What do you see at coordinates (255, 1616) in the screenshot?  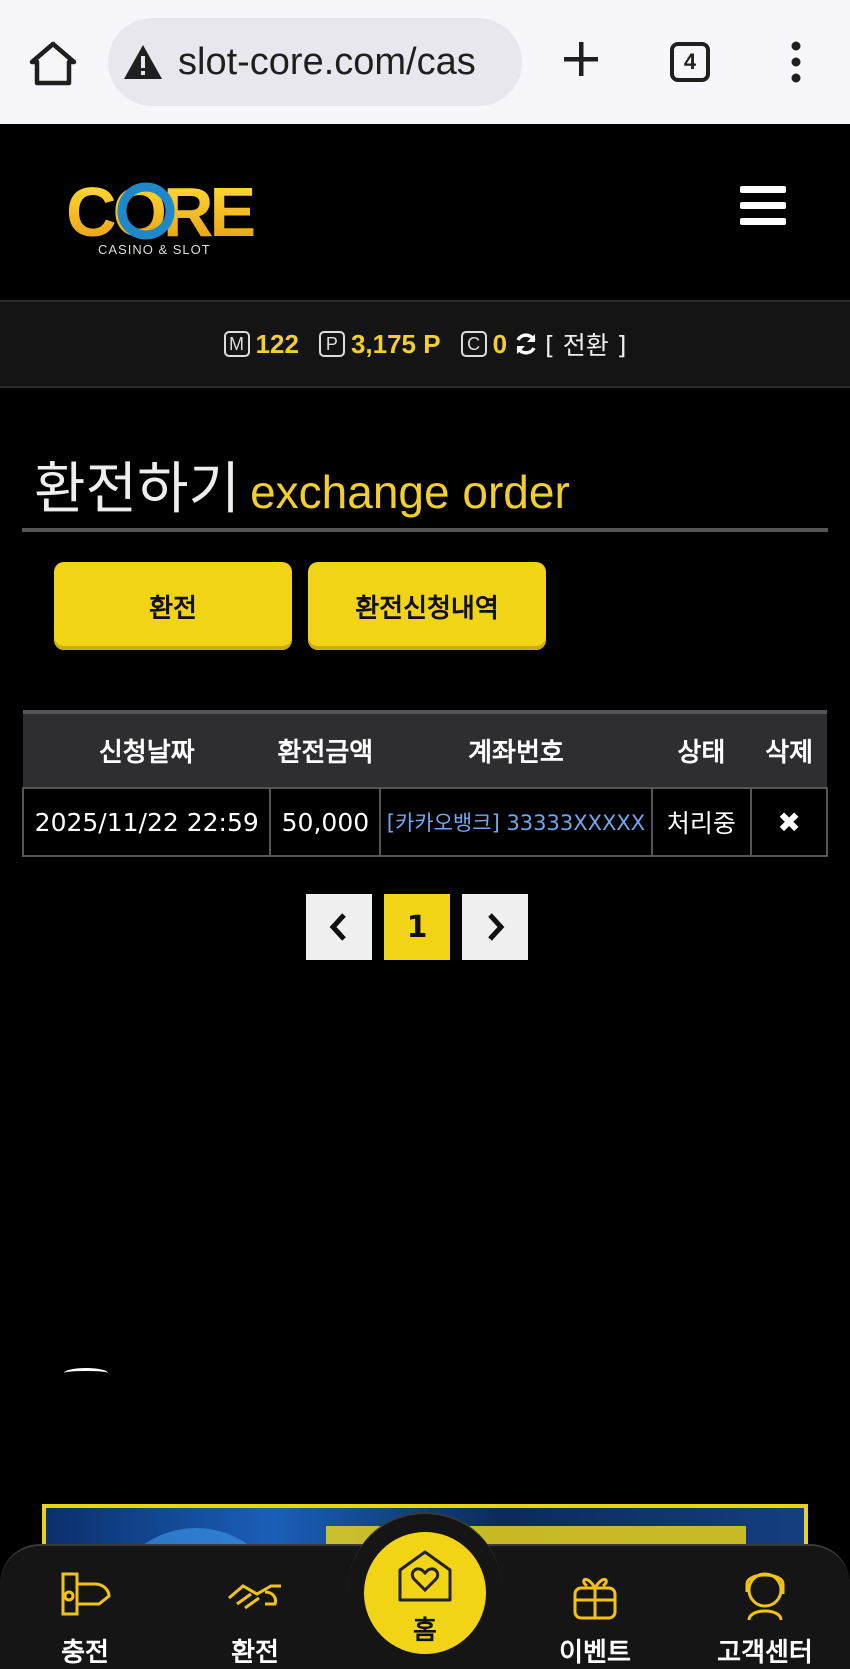 I see `nav-exchange: 환전` at bounding box center [255, 1616].